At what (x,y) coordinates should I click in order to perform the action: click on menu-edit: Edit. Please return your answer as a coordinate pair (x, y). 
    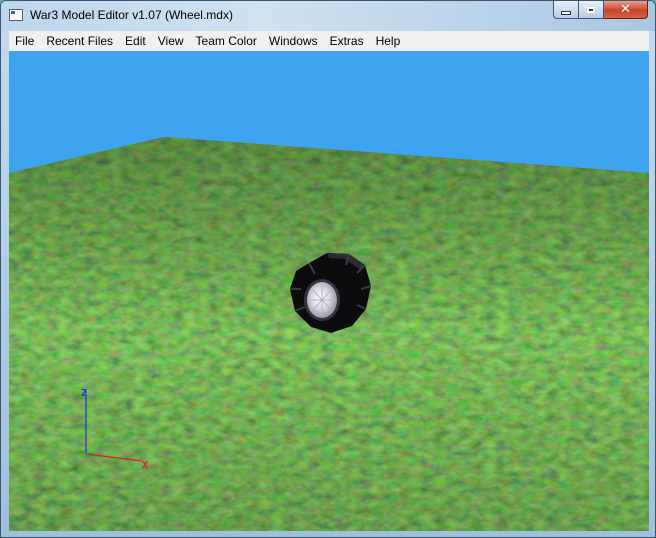
    Looking at the image, I should click on (135, 41).